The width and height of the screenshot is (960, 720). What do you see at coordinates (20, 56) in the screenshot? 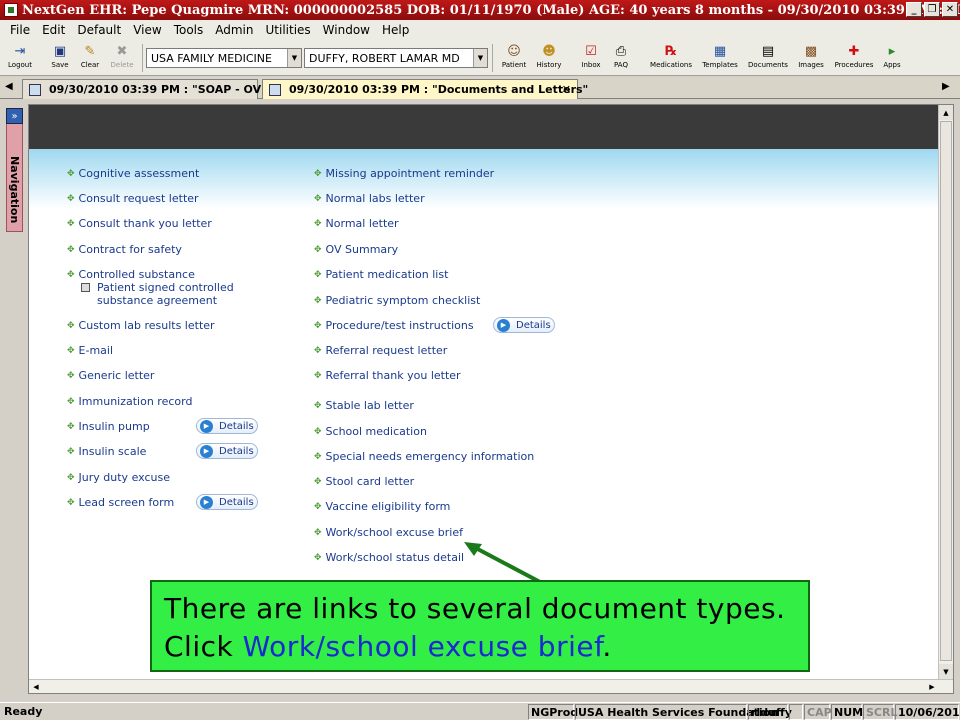
I see `logout-button: ⇥ Logout` at bounding box center [20, 56].